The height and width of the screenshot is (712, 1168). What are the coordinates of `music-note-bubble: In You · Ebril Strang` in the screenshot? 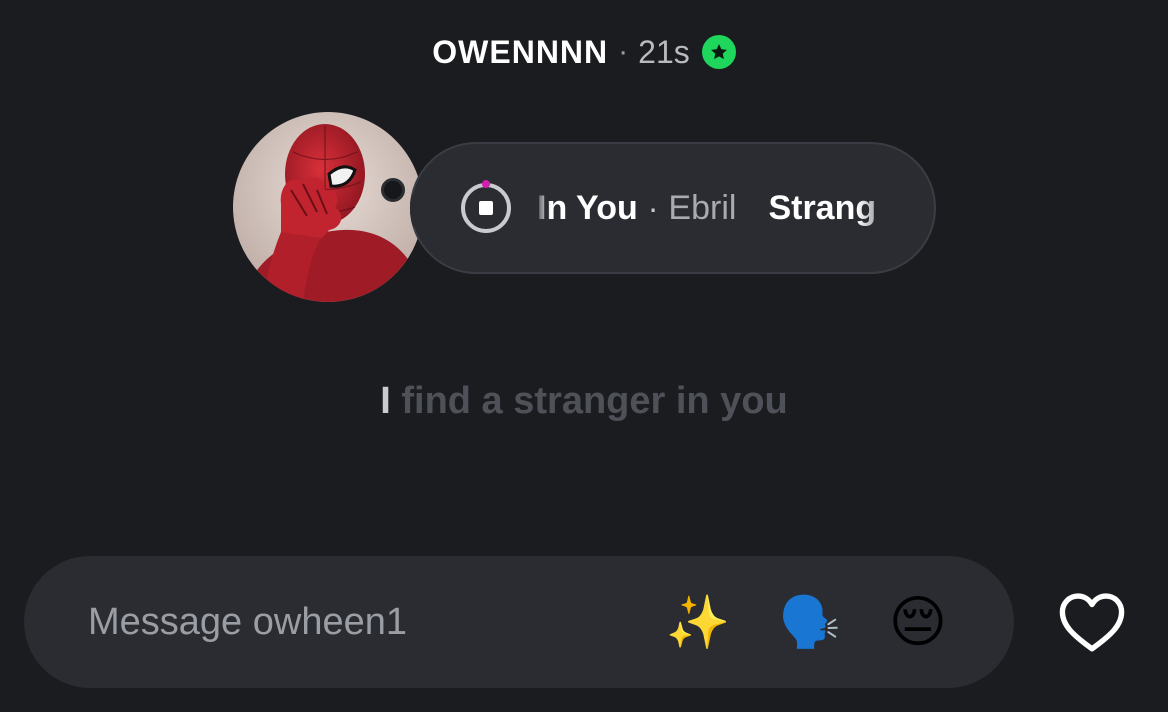 It's located at (673, 208).